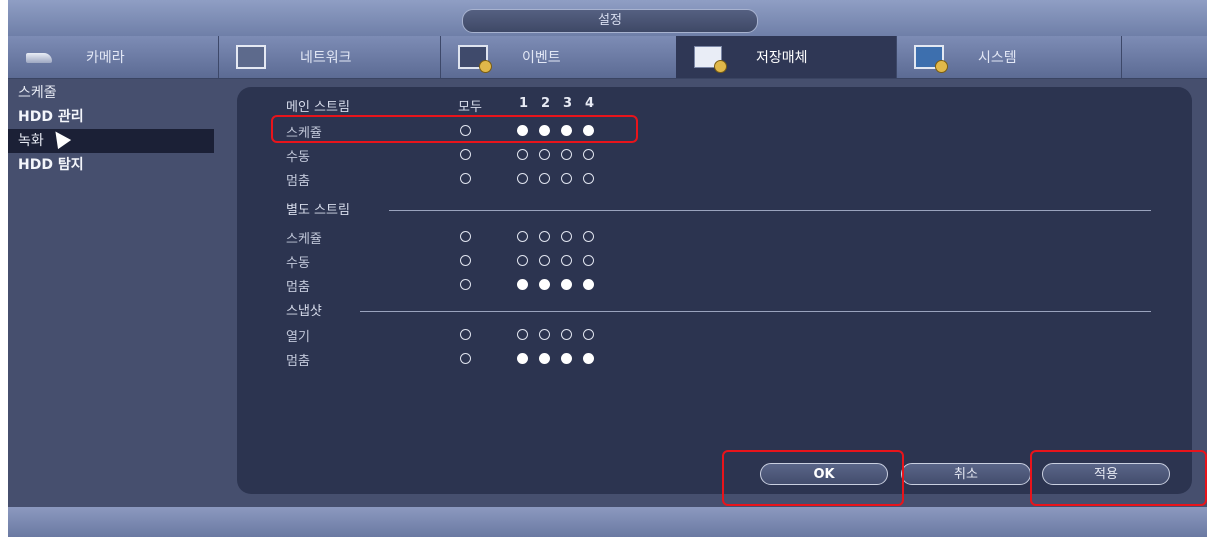  What do you see at coordinates (475, 59) in the screenshot?
I see `event-icon` at bounding box center [475, 59].